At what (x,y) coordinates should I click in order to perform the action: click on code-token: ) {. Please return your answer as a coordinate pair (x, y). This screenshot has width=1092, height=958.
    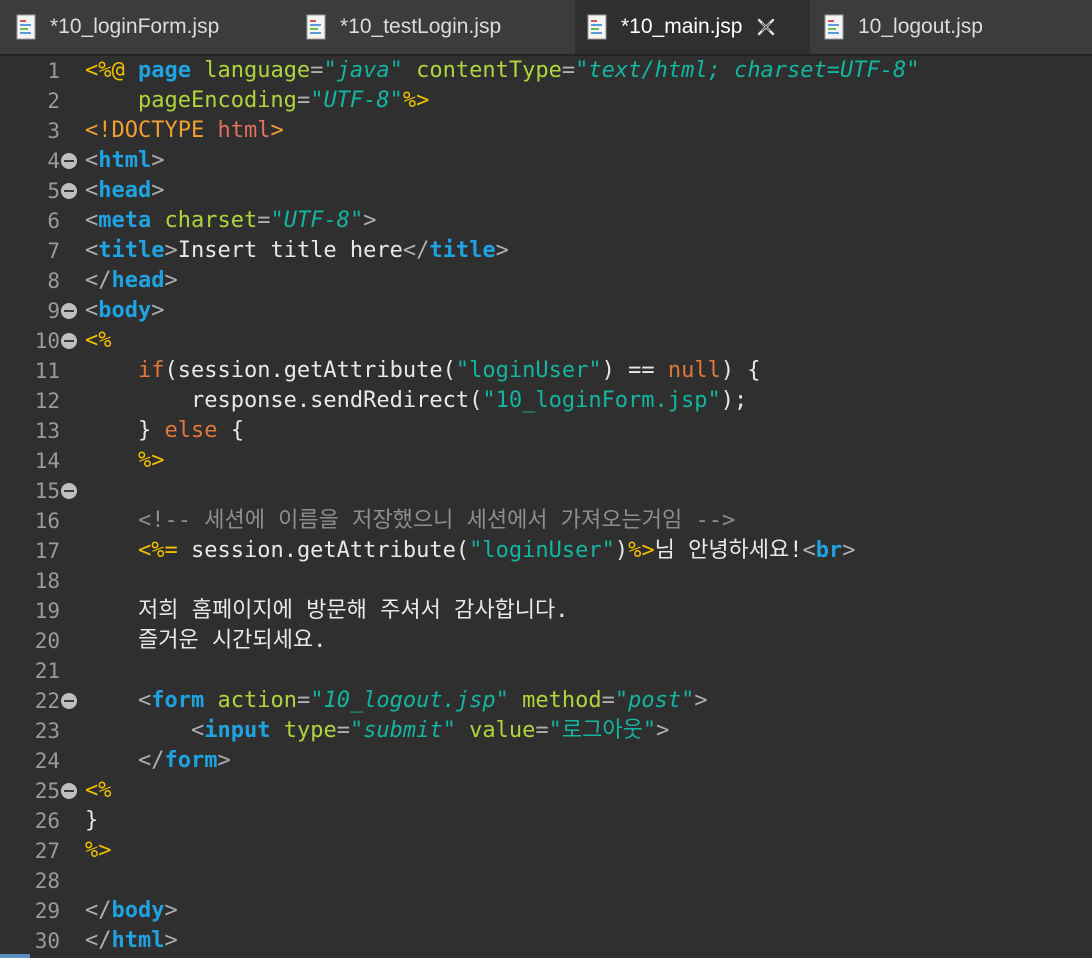
    Looking at the image, I should click on (740, 370).